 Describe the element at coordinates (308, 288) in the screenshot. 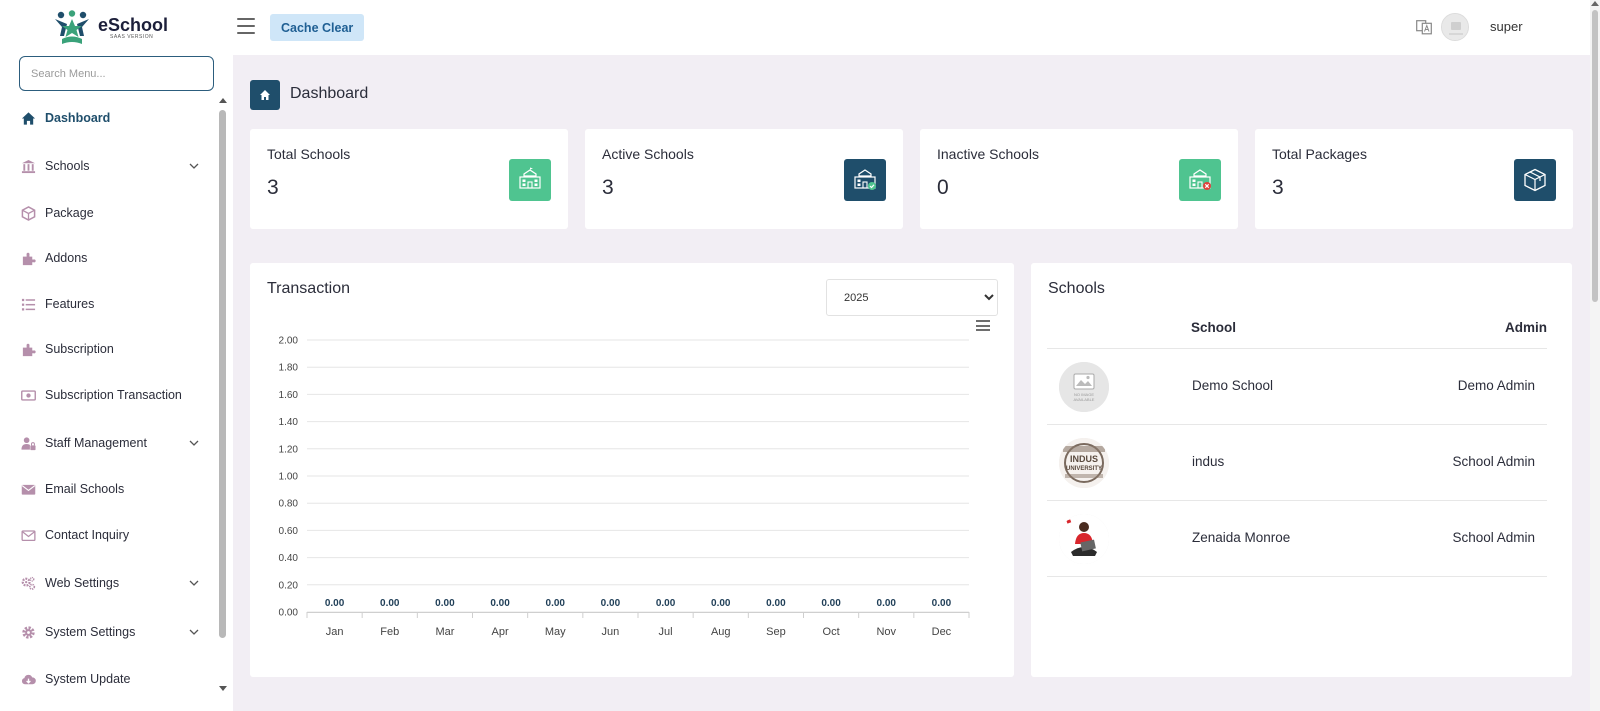

I see `transaction-title: Transaction` at that location.